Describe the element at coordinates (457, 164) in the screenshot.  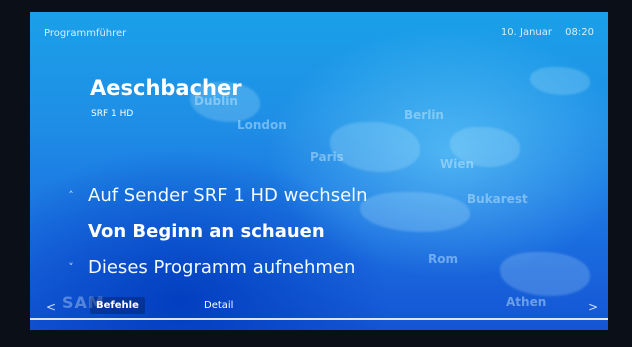
I see `map-city-label: Wien` at that location.